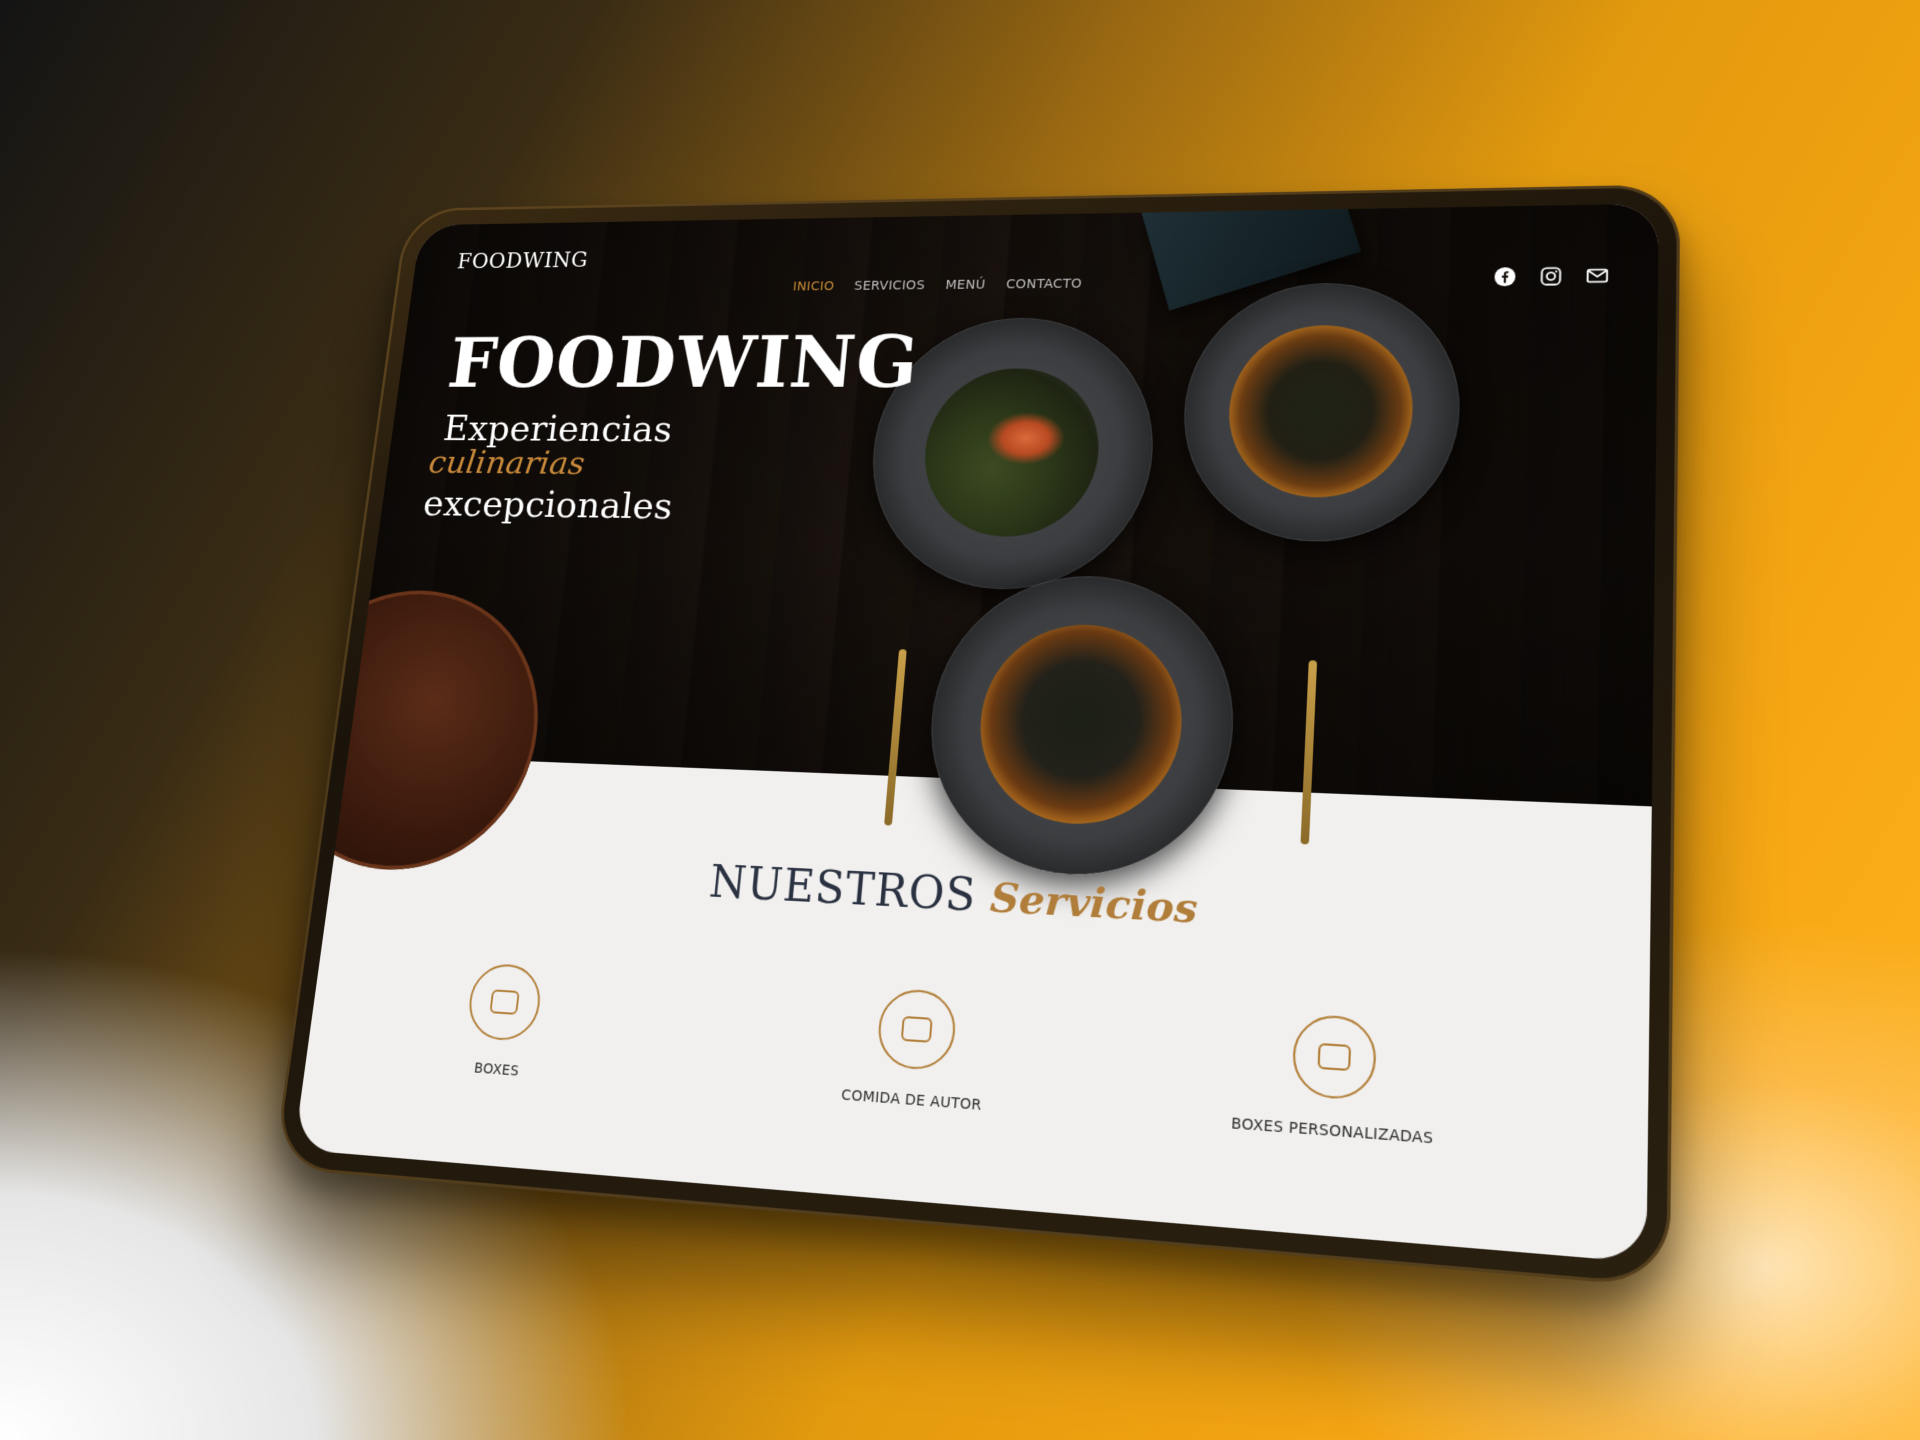 This screenshot has height=1440, width=1920. I want to click on nav-item-menu: MENÚ, so click(965, 285).